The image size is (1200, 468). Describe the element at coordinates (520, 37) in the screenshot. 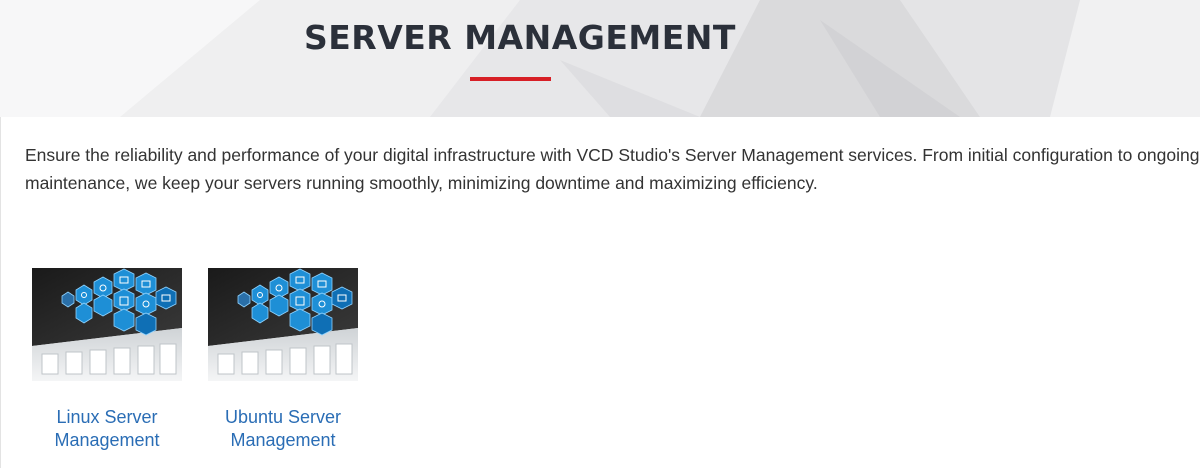

I see `page-title: SERVER MANAGEMENT` at that location.